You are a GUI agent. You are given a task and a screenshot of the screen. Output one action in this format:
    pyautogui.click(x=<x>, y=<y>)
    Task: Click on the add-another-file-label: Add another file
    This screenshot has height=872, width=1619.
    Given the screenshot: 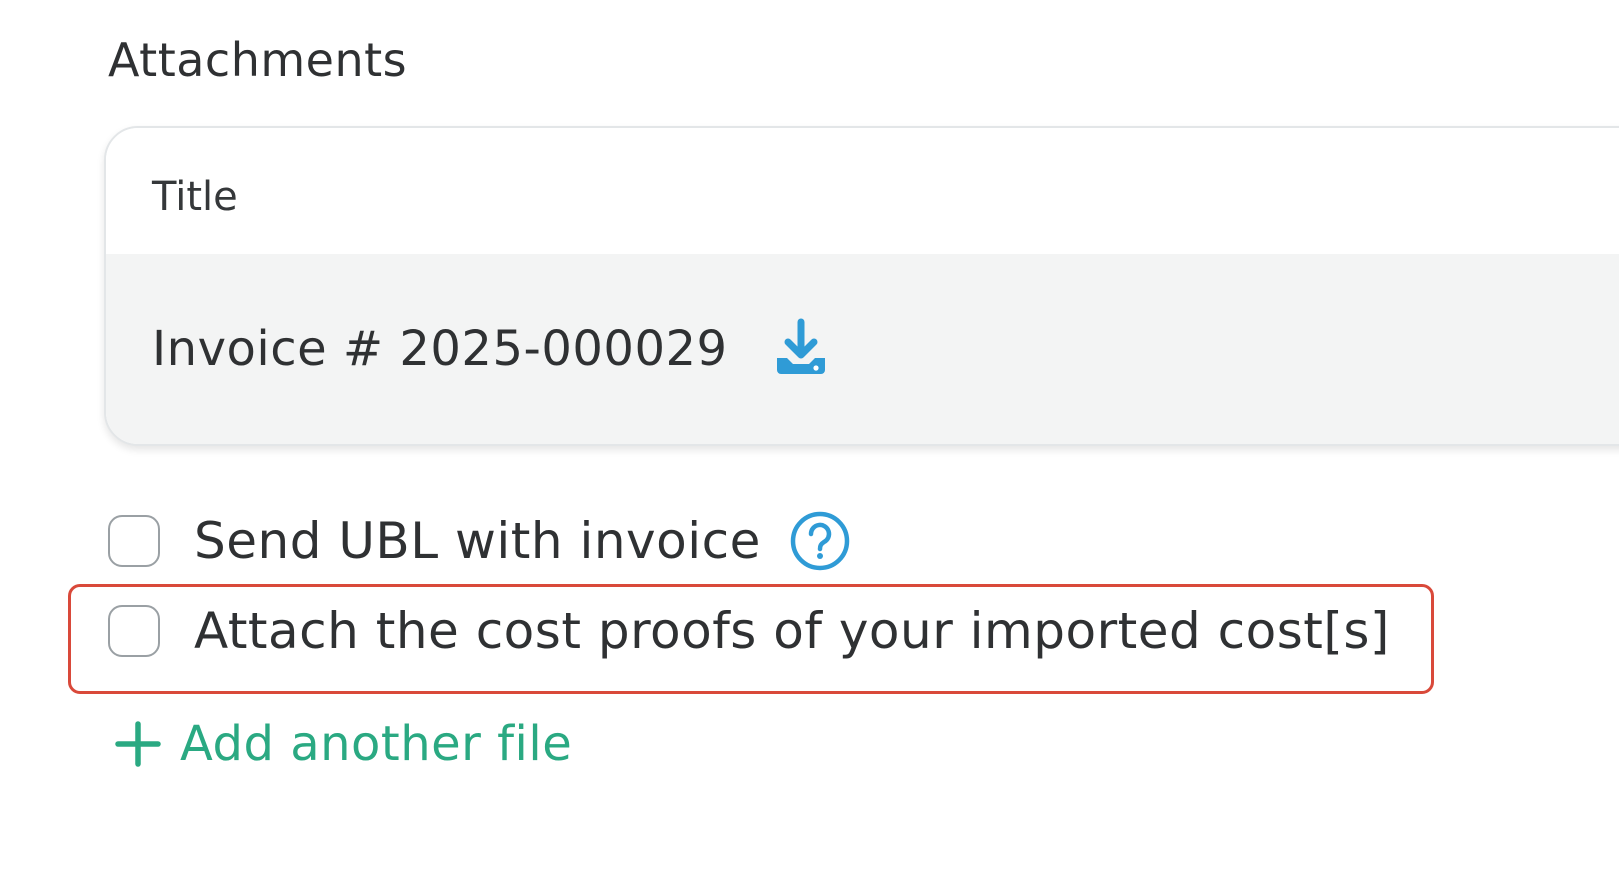 What is the action you would take?
    pyautogui.click(x=376, y=744)
    